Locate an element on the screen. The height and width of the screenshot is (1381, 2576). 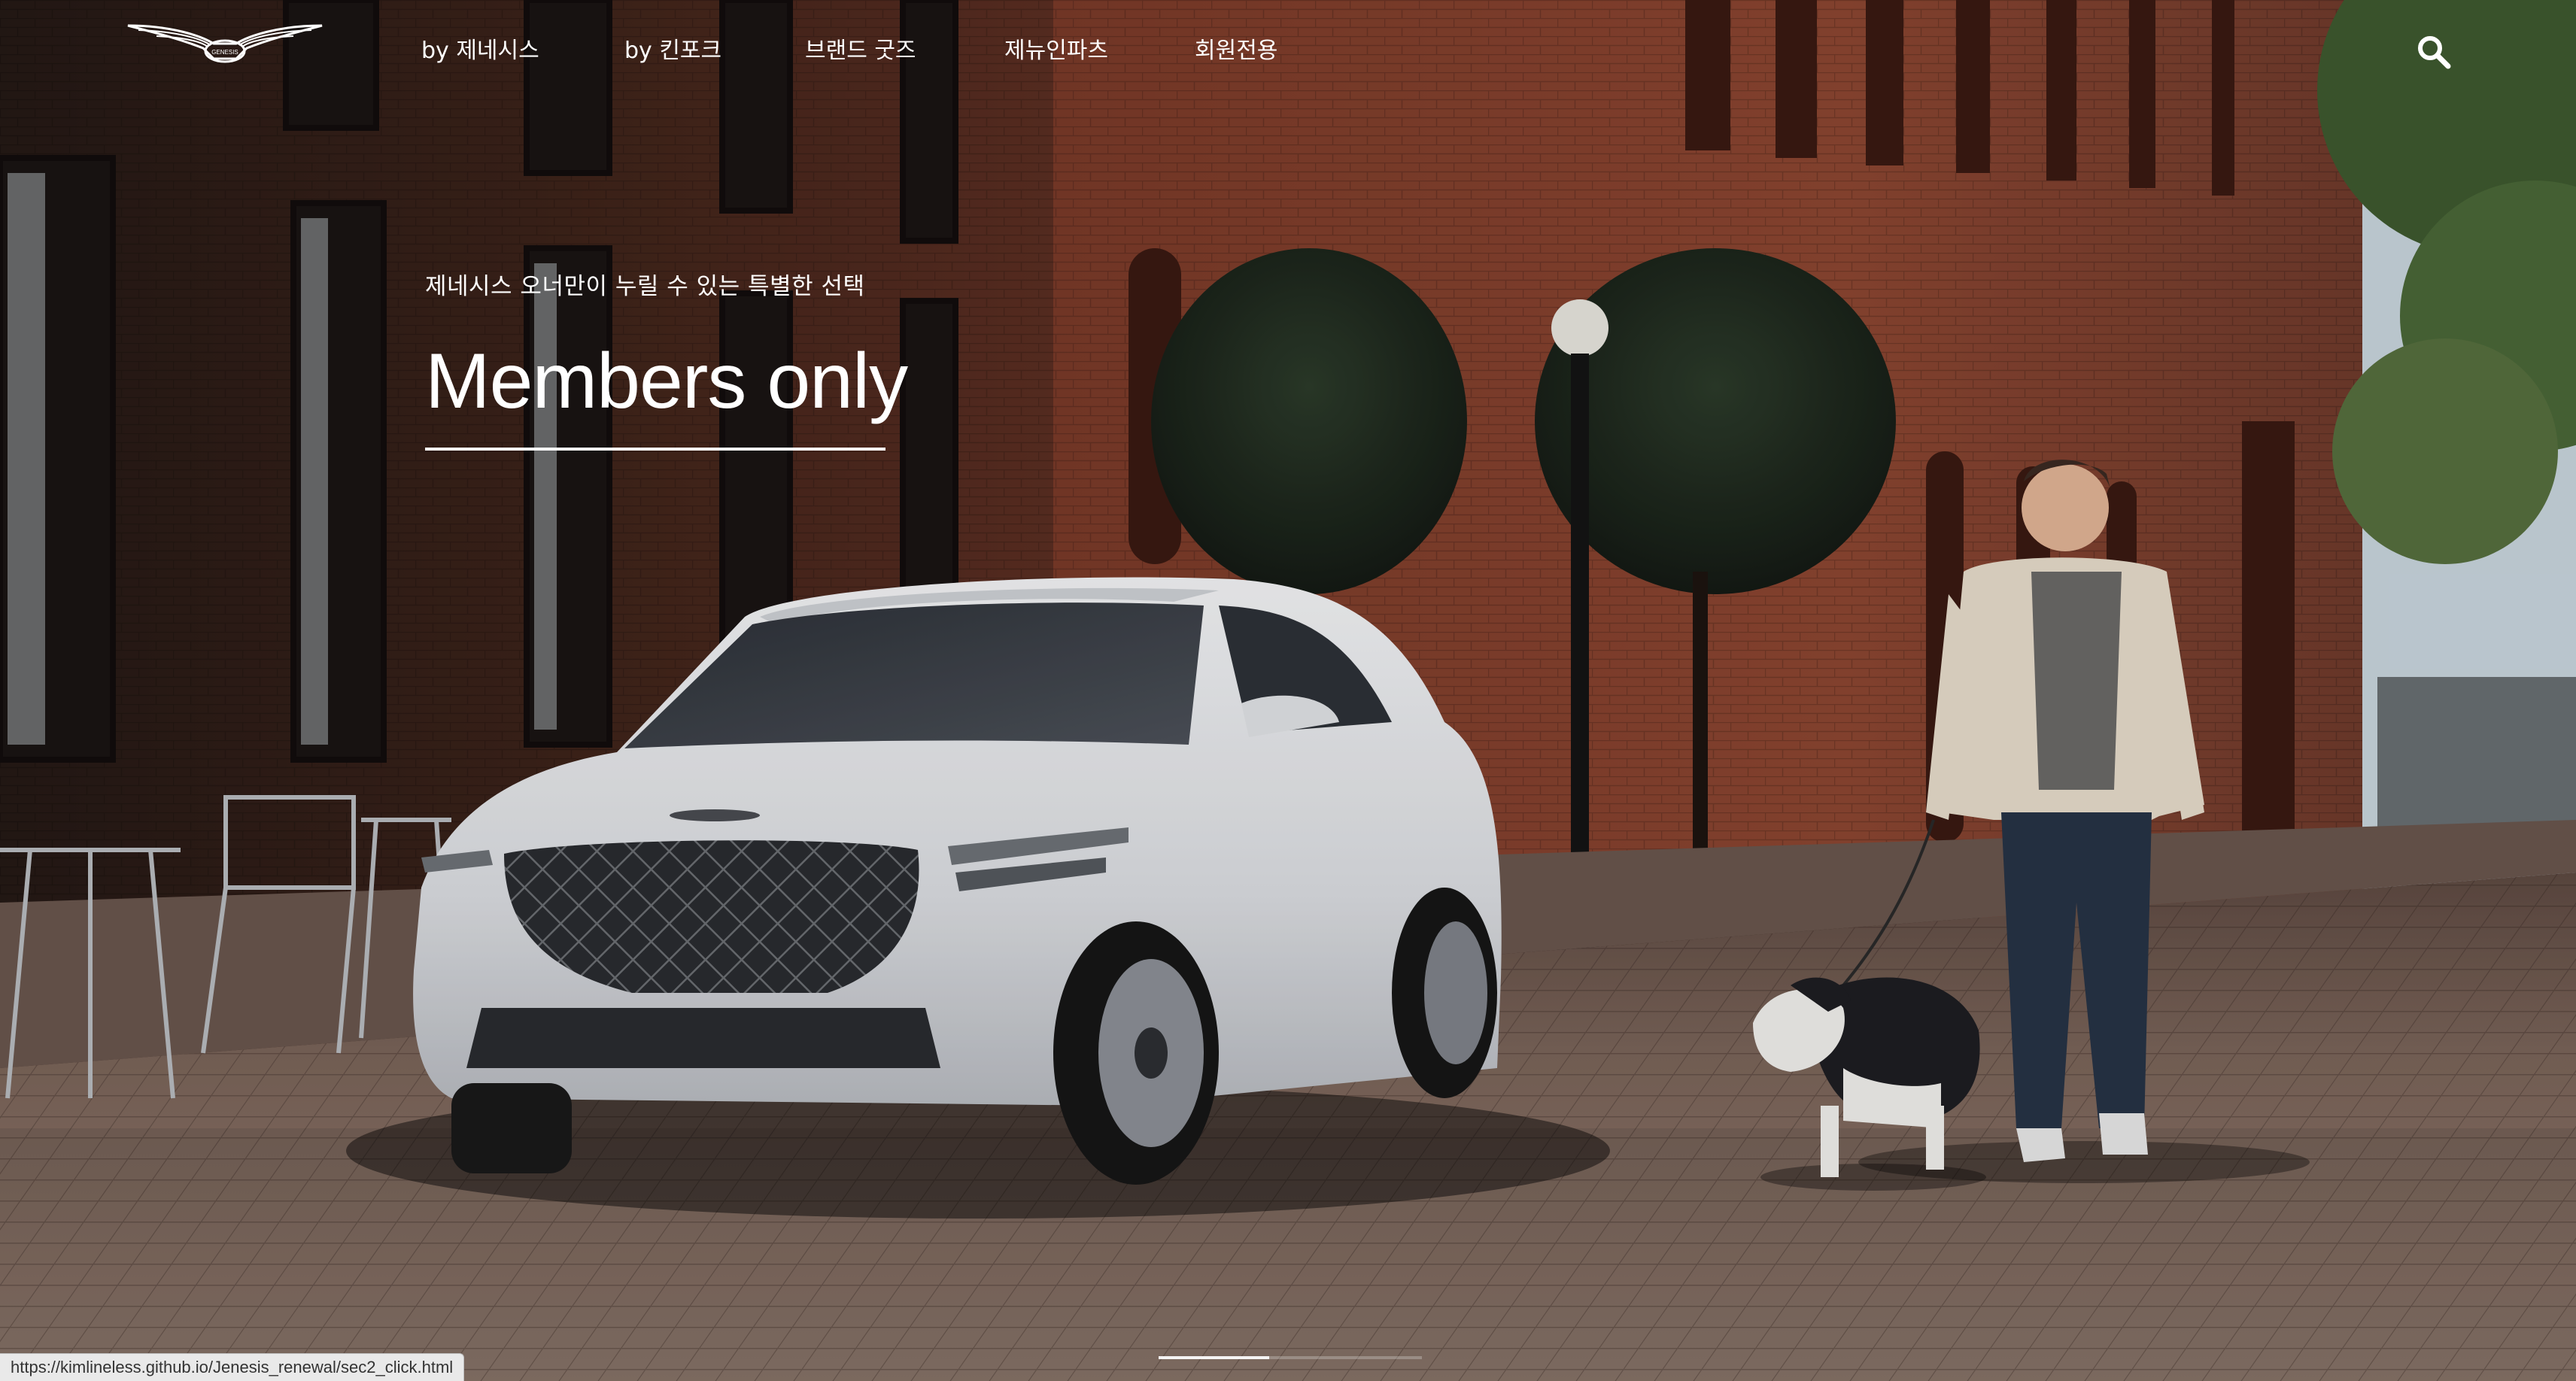
site-header: GENESIS by 제네시스 by 킨포크 브랜드 굿즈 제뉴인파츠 회원전용 is located at coordinates (1288, 49).